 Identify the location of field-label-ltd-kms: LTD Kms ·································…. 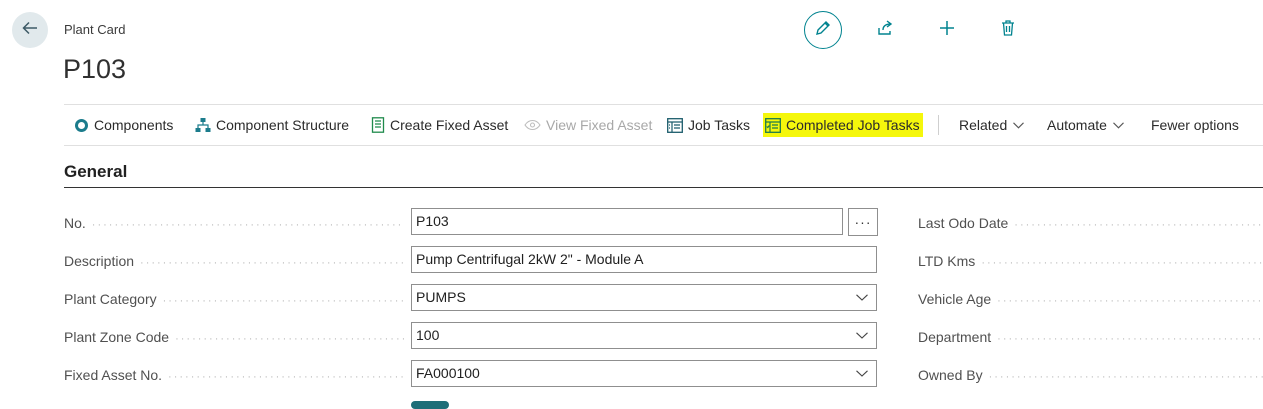
(1090, 261).